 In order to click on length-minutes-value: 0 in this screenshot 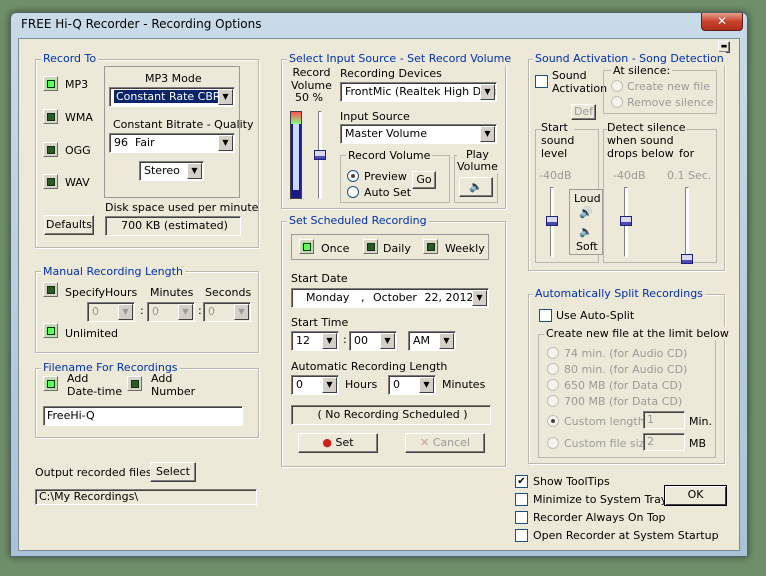, I will do `click(396, 384)`.